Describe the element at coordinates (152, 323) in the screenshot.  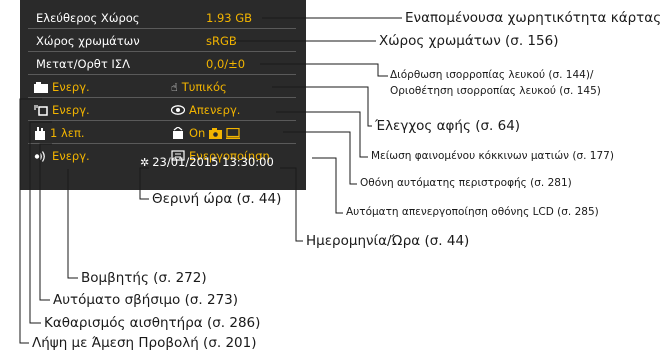
I see `callout-sensor-cleaning: Καθαρισμός αισθητήρα (σ. 286)` at that location.